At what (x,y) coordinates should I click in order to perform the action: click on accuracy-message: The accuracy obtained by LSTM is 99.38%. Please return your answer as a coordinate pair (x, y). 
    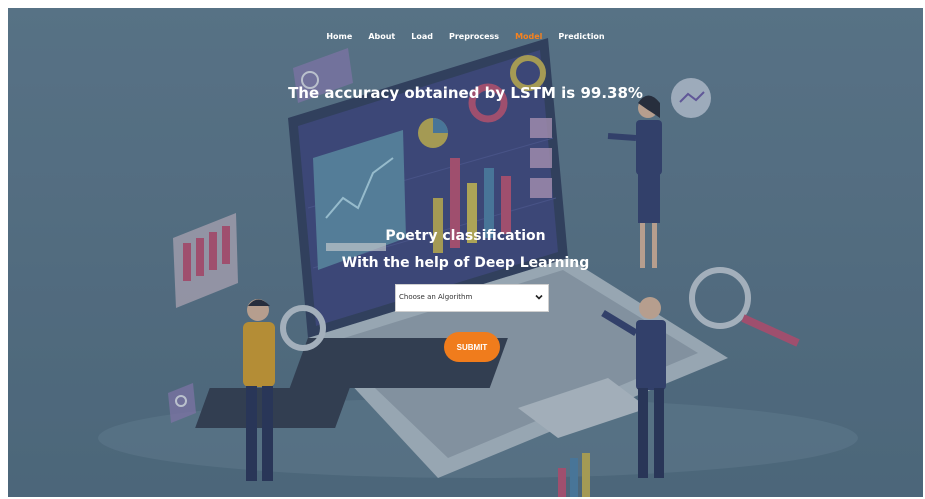
    Looking at the image, I should click on (465, 93).